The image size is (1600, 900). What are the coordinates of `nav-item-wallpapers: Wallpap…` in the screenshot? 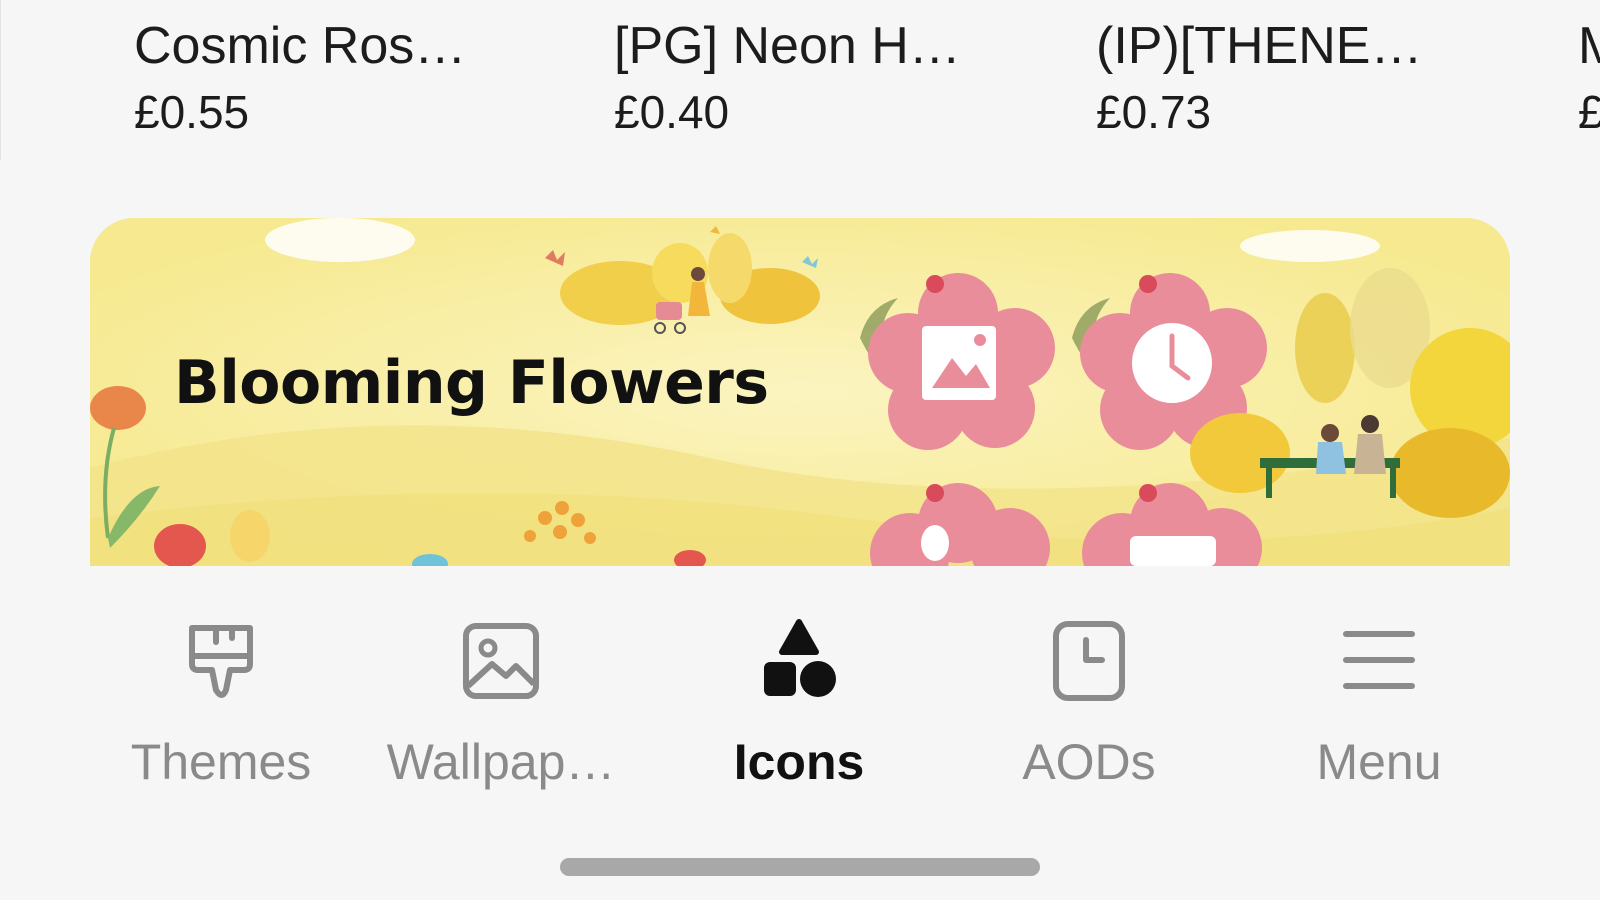 It's located at (501, 706).